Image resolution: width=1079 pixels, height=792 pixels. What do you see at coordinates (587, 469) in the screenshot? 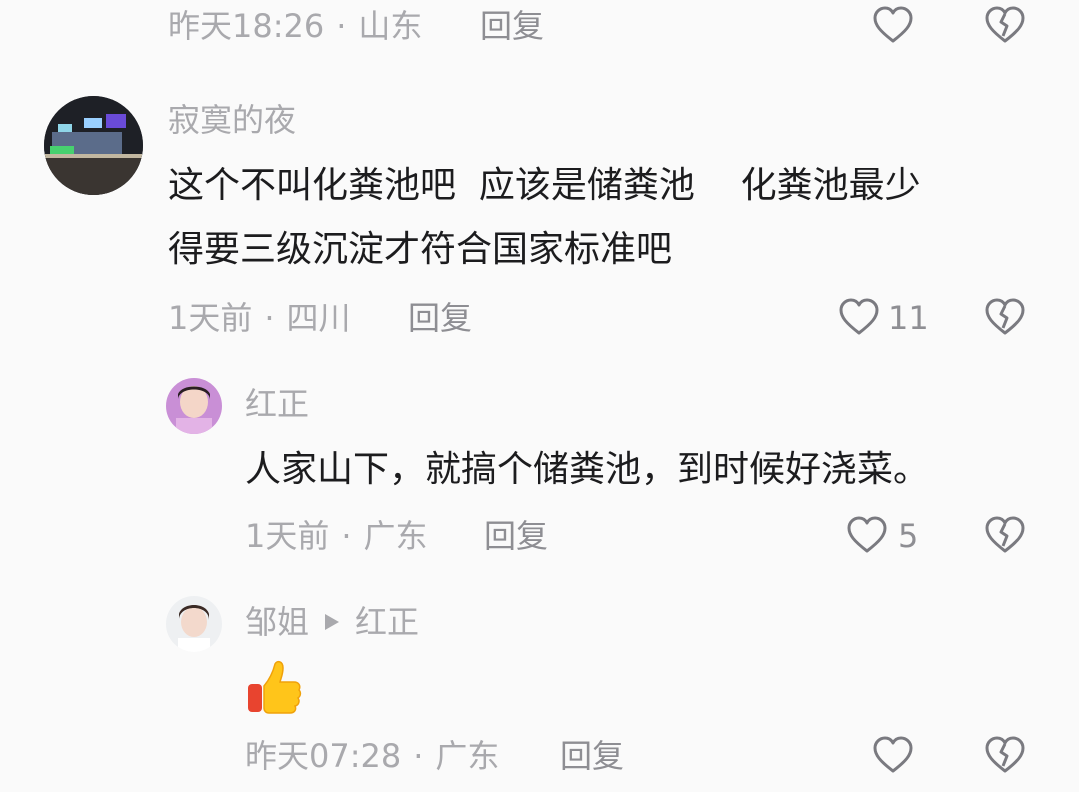
I see `comment-text-line: 人家山下，就搞个储粪池，到时候好浇菜。` at bounding box center [587, 469].